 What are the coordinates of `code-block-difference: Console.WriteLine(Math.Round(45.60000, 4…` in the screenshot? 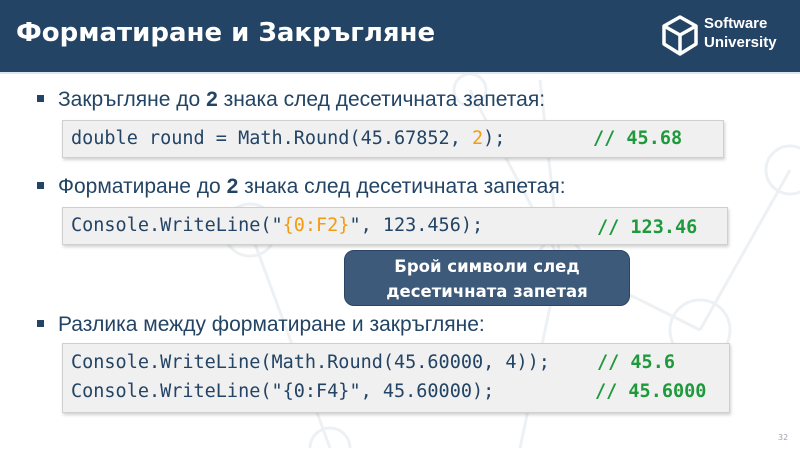 It's located at (396, 378).